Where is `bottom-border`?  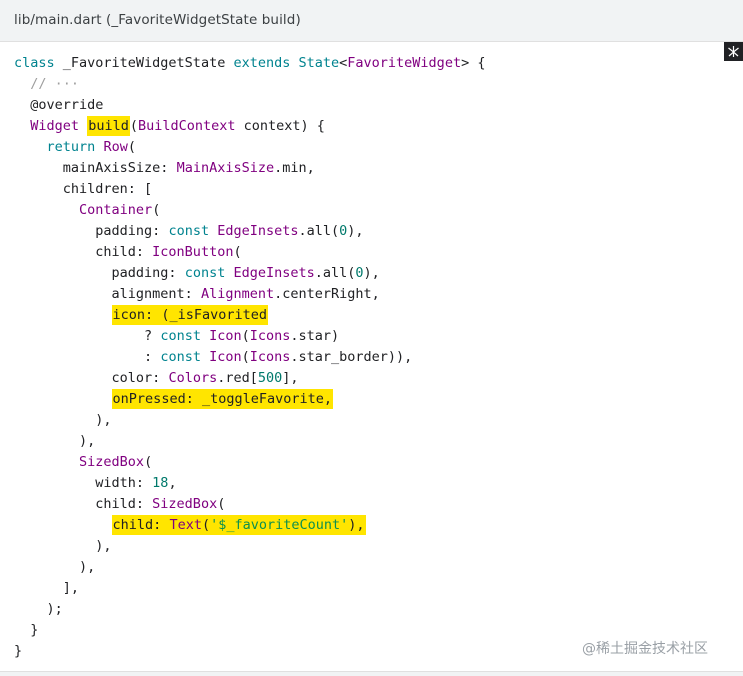
bottom-border is located at coordinates (371, 673).